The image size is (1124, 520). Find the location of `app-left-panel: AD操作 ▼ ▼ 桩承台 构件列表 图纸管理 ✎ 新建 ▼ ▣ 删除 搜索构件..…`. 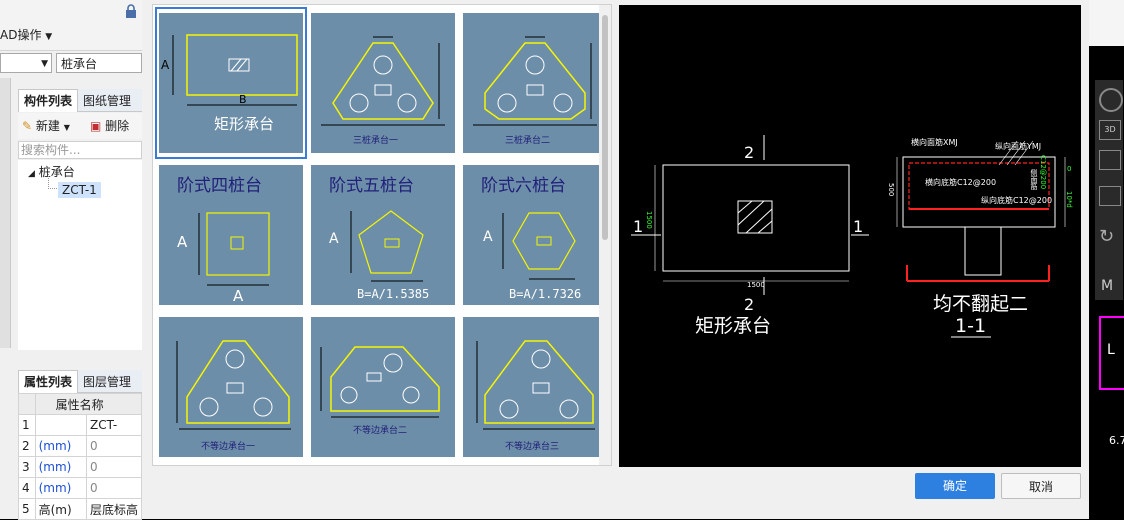

app-left-panel: AD操作 ▼ ▼ 桩承台 构件列表 图纸管理 ✎ 新建 ▼ ▣ 删除 搜索构件..… is located at coordinates (71, 260).